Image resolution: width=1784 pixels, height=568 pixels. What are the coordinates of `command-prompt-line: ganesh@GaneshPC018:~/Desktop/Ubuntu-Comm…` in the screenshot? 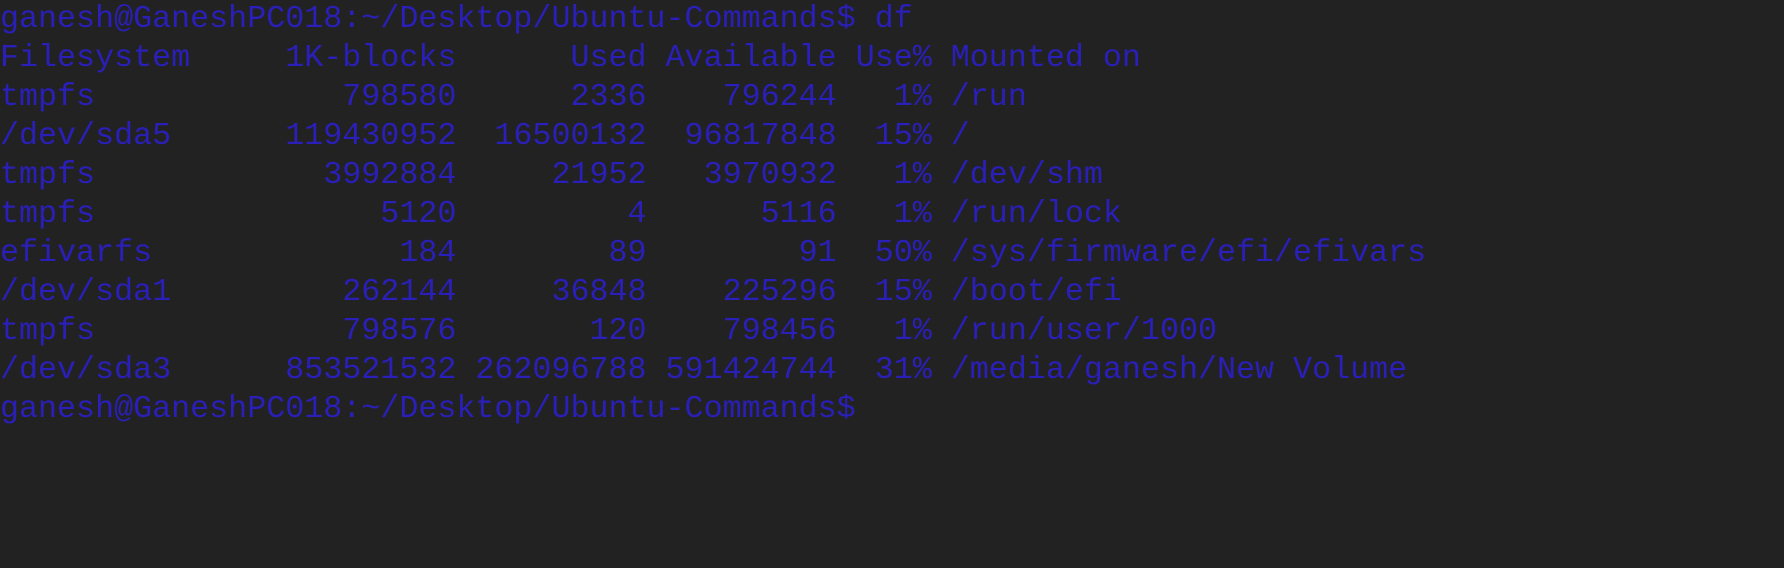 It's located at (456, 19).